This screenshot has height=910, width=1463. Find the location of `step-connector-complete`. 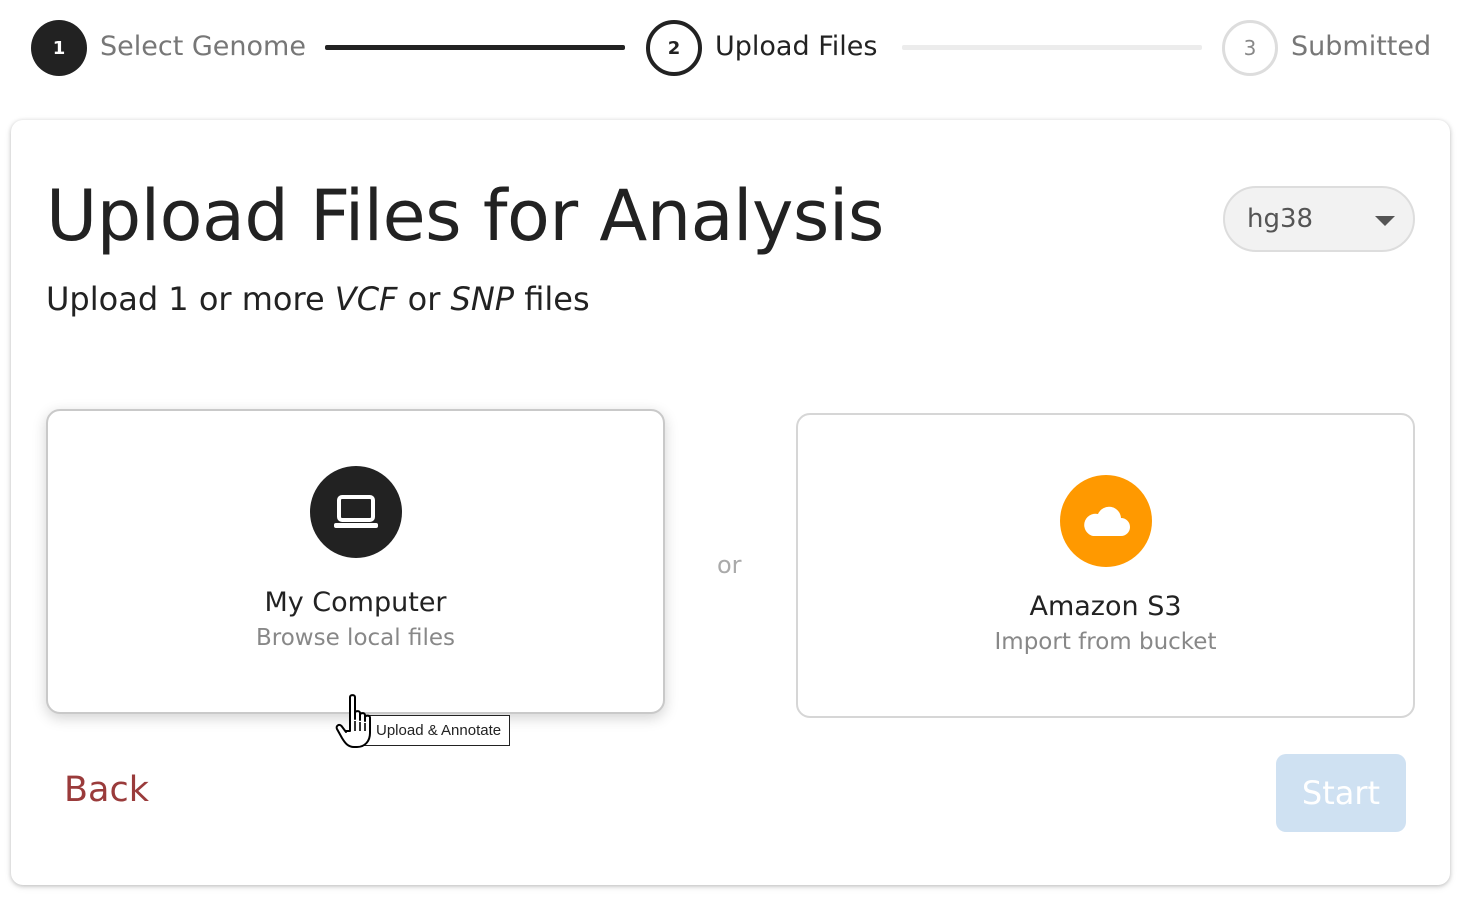

step-connector-complete is located at coordinates (475, 47).